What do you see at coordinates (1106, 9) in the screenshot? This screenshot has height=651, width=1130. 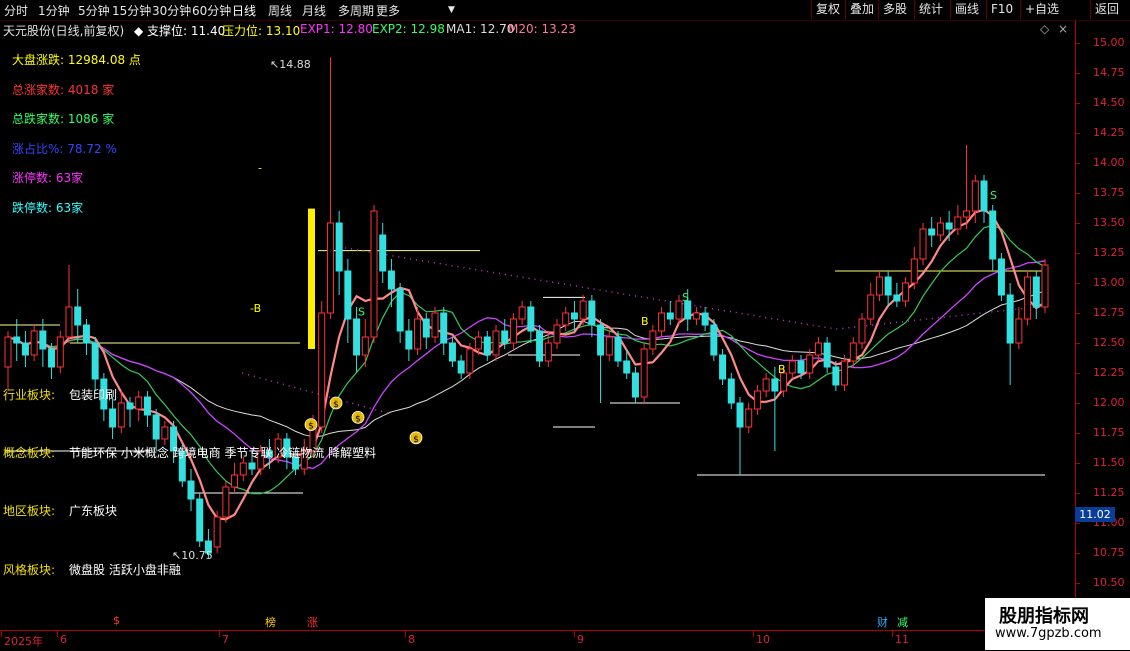 I see `toolbar-button-7: 返回` at bounding box center [1106, 9].